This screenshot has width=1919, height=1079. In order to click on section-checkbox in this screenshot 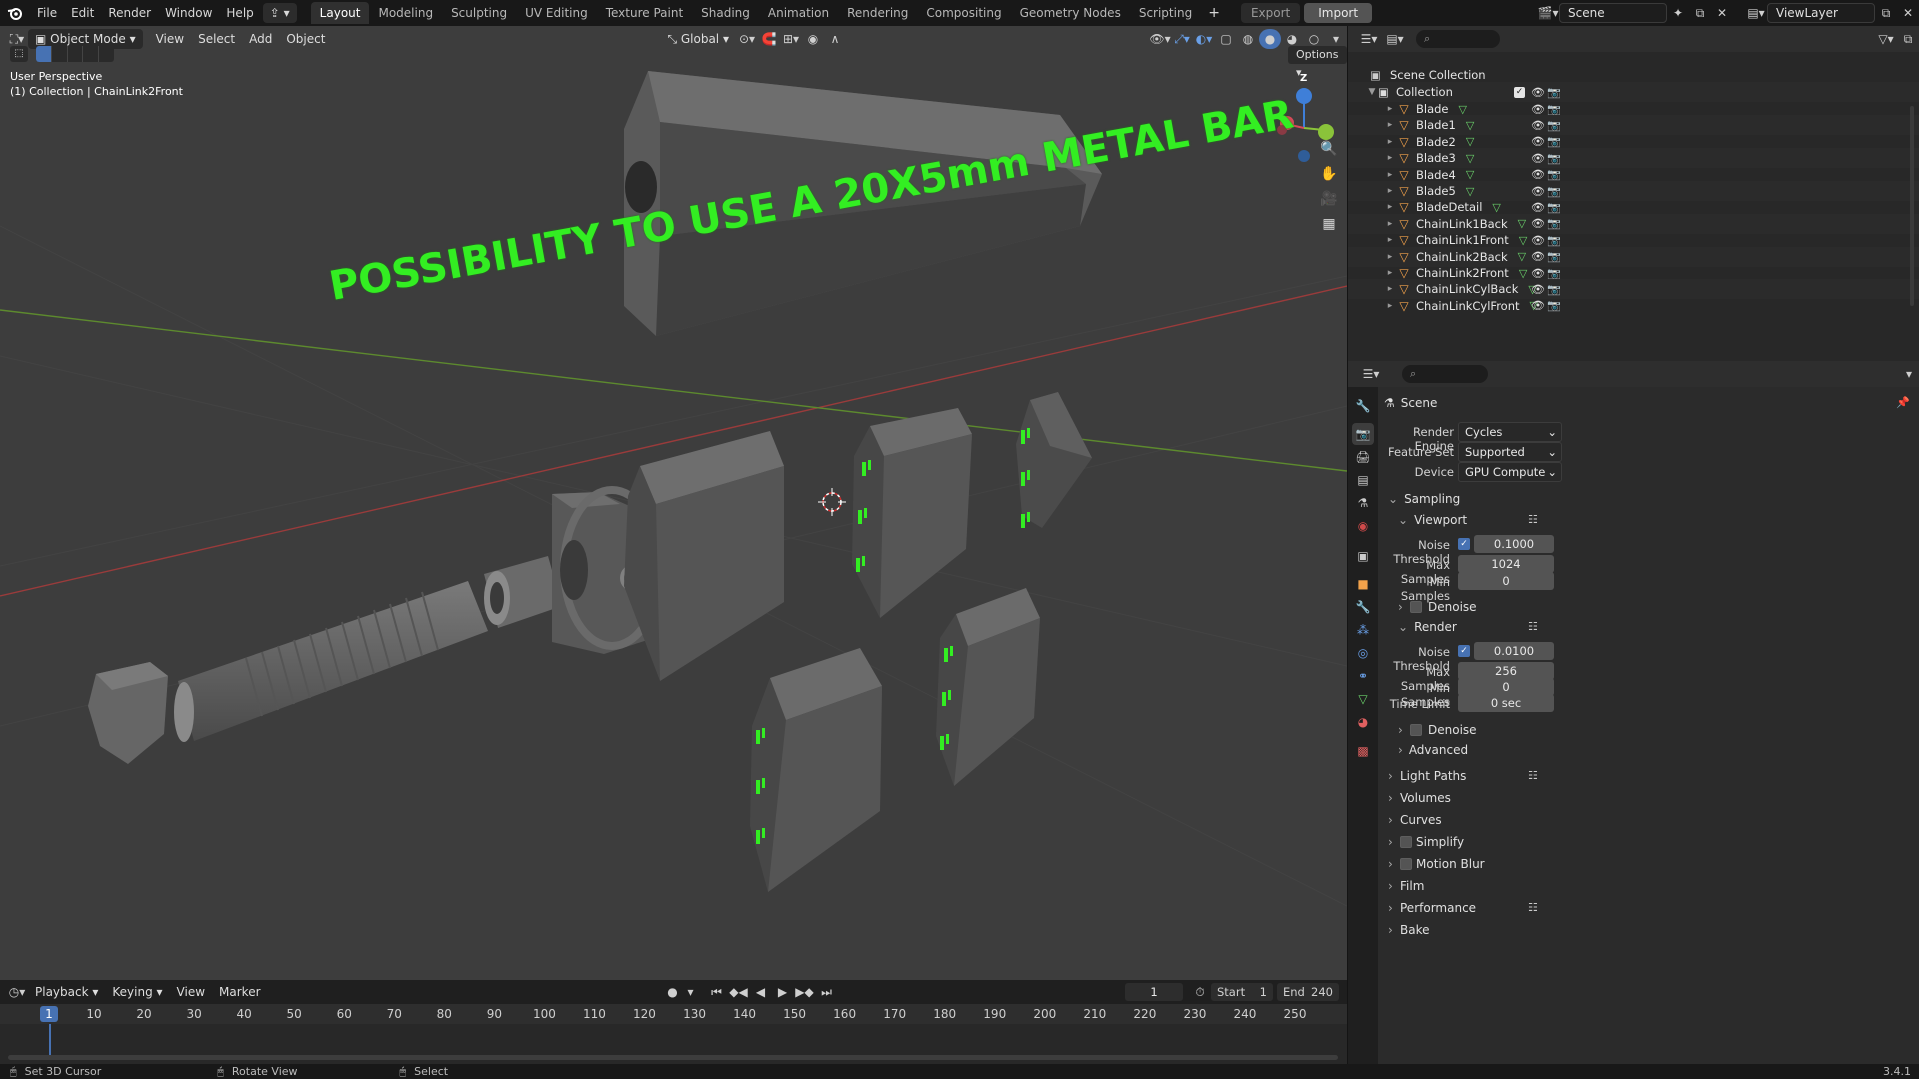, I will do `click(1406, 864)`.